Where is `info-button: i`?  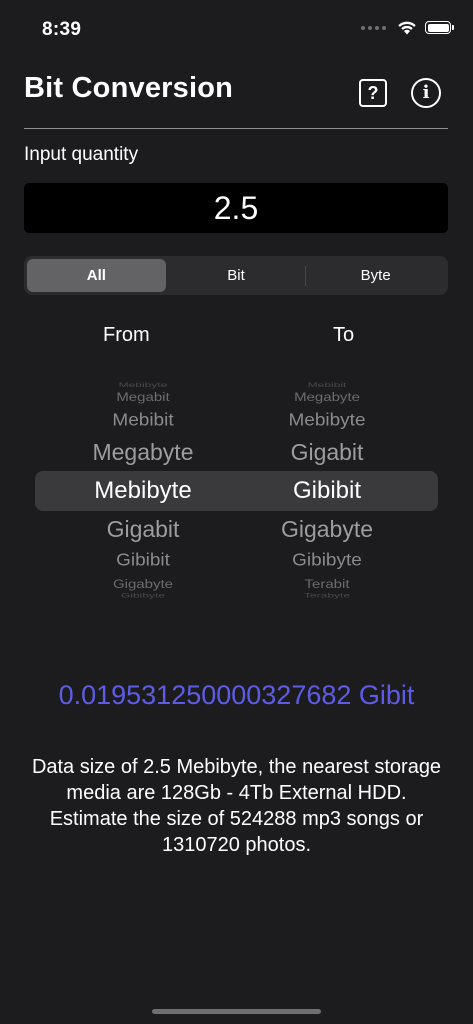
info-button: i is located at coordinates (426, 93).